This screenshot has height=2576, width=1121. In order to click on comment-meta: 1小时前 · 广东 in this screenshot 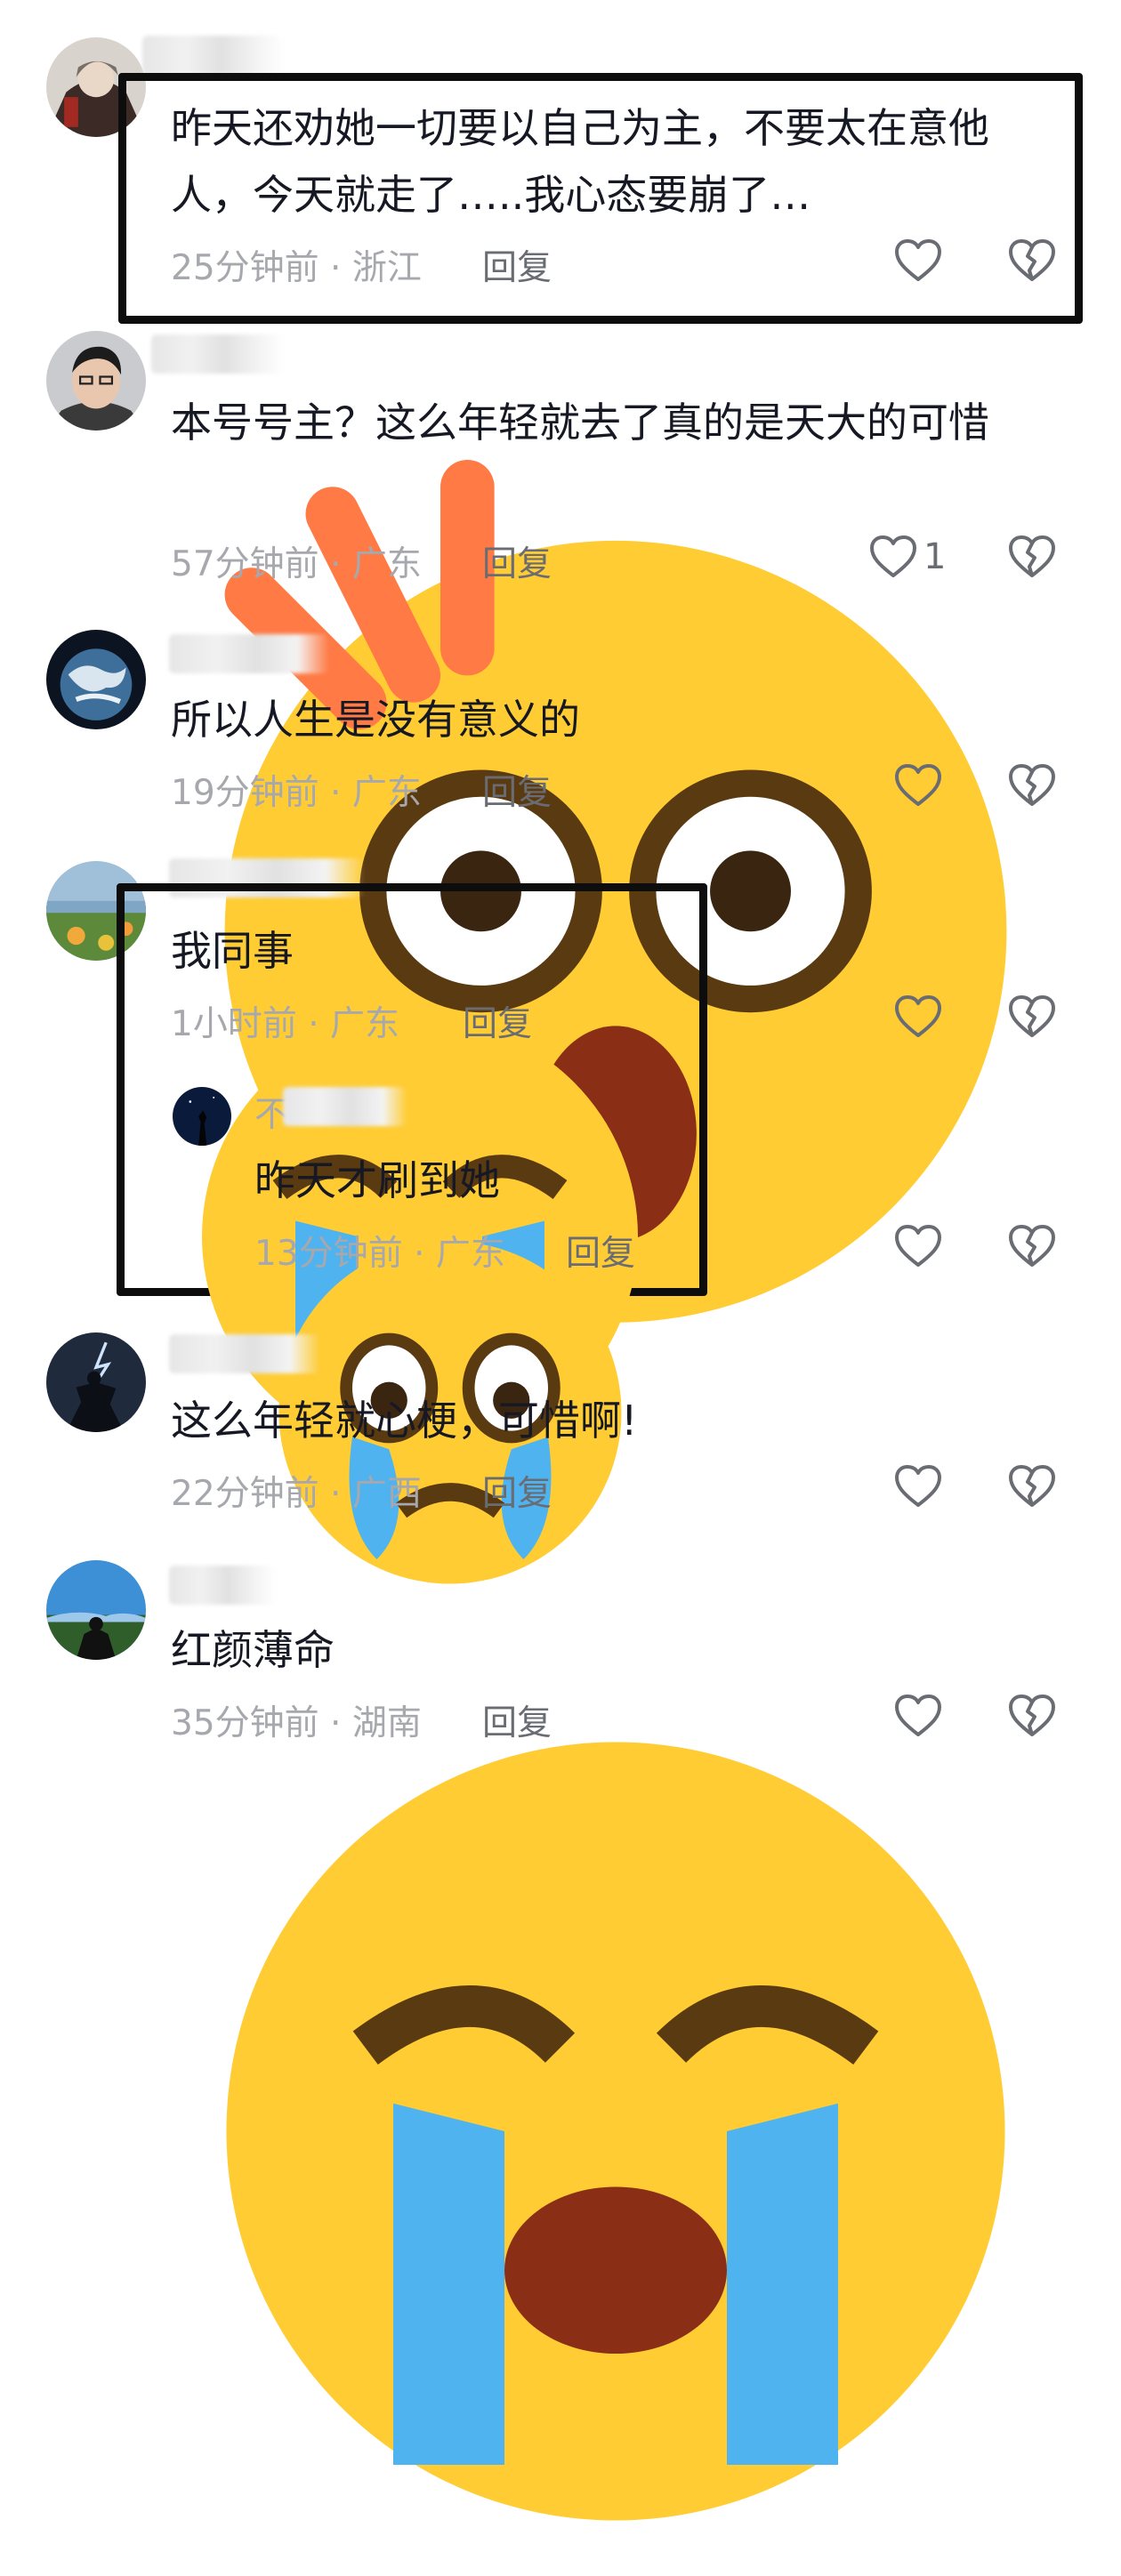, I will do `click(285, 1024)`.